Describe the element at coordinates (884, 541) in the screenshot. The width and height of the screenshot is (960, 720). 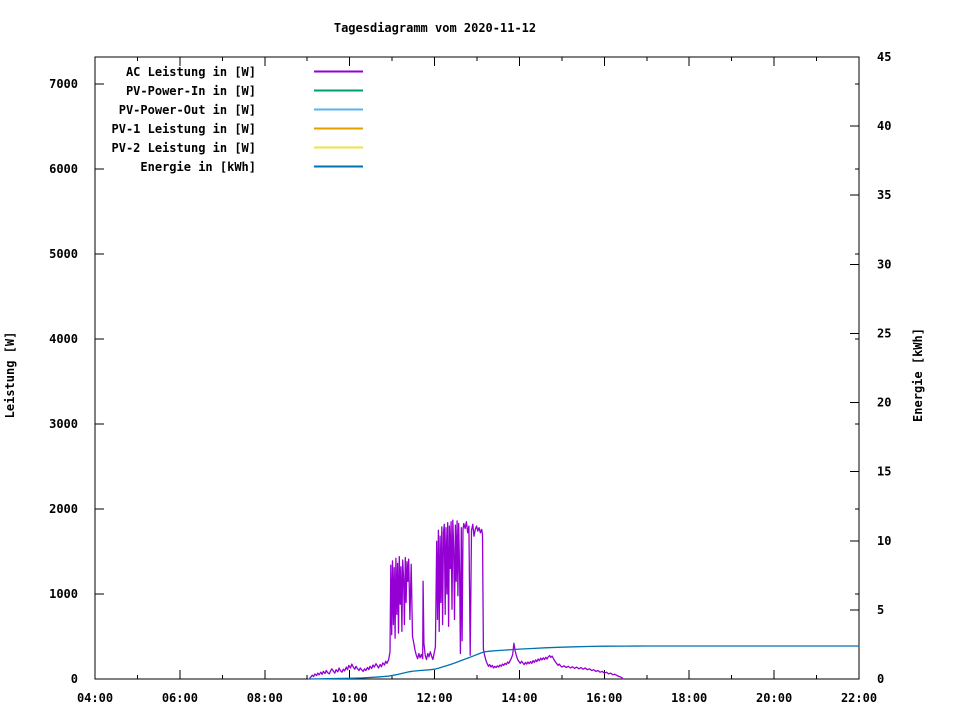
I see `y-right-tick-label: 10` at that location.